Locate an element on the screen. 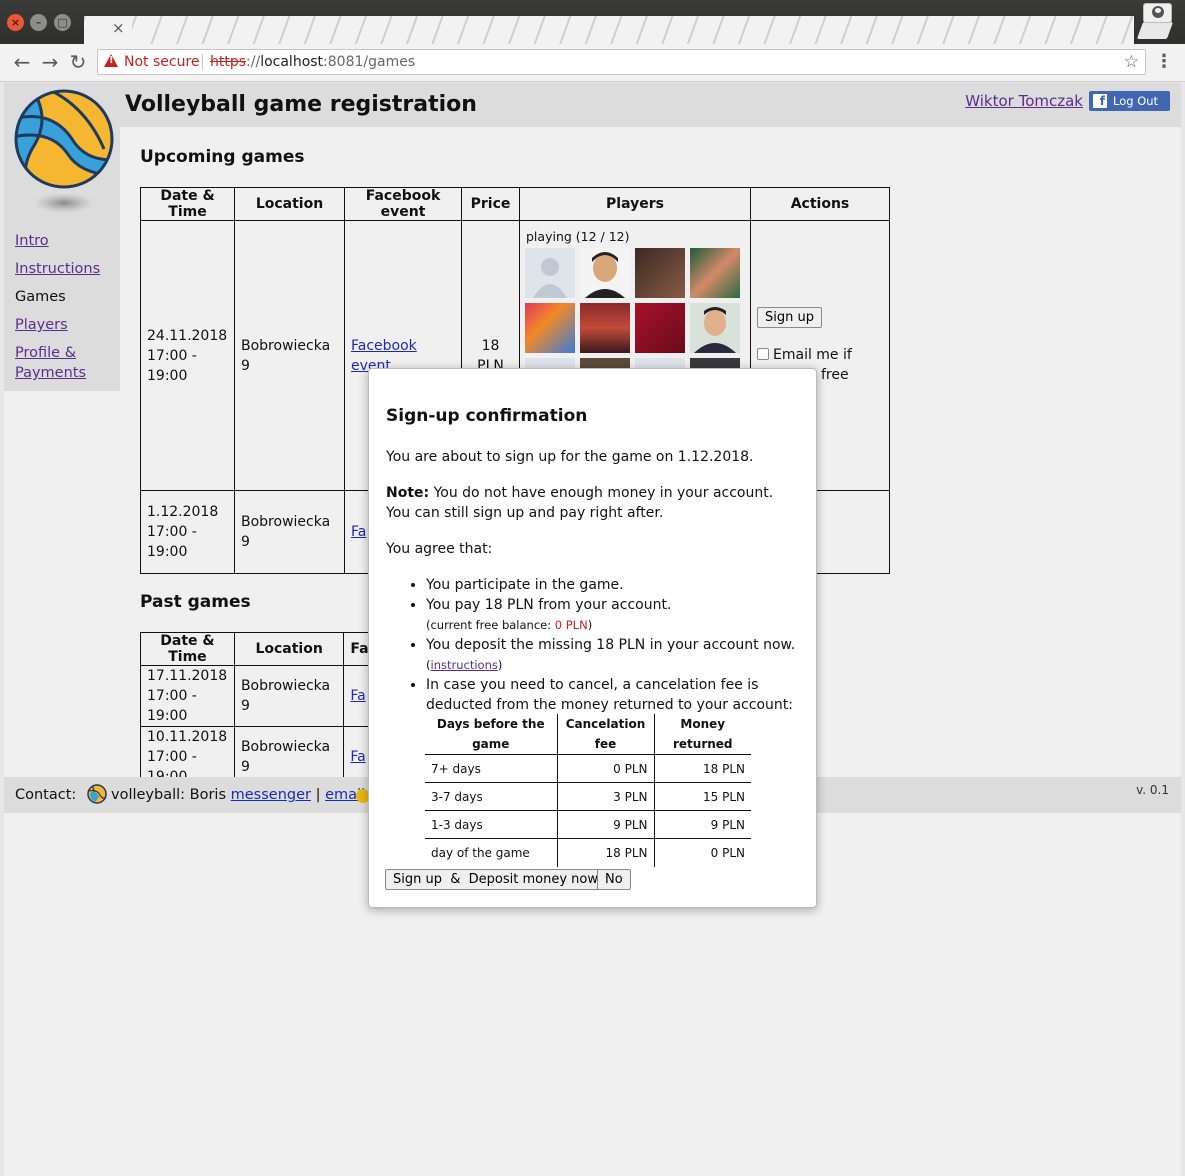 This screenshot has height=1176, width=1185. warning-icon is located at coordinates (111, 60).